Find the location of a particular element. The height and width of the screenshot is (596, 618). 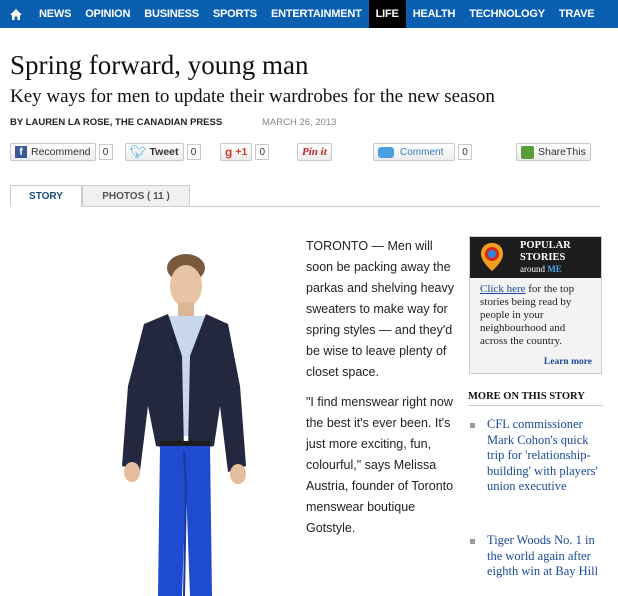

comment-icon is located at coordinates (386, 152).